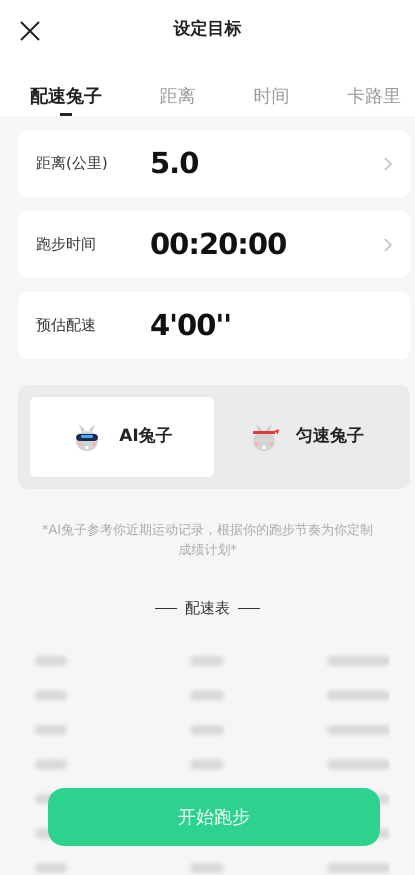 This screenshot has height=875, width=415. I want to click on close-icon, so click(30, 30).